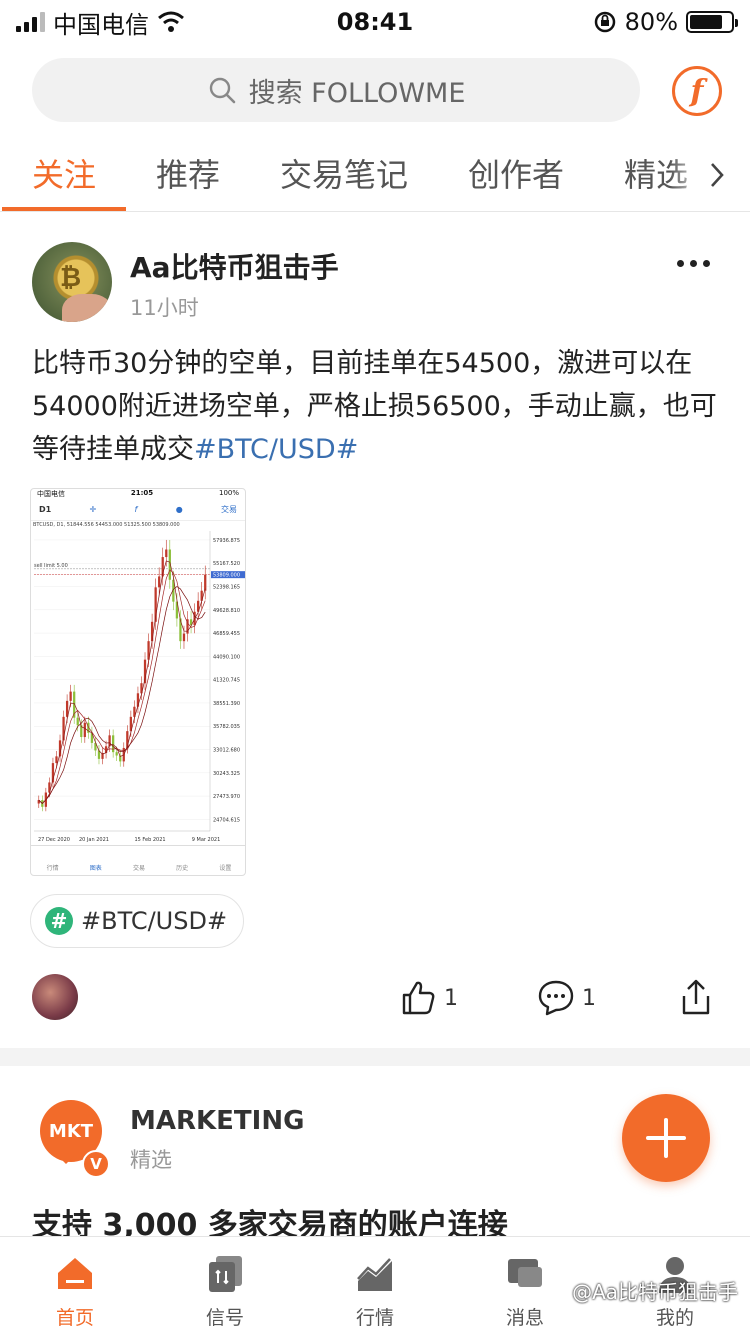 The height and width of the screenshot is (1334, 750). I want to click on share-button, so click(696, 998).